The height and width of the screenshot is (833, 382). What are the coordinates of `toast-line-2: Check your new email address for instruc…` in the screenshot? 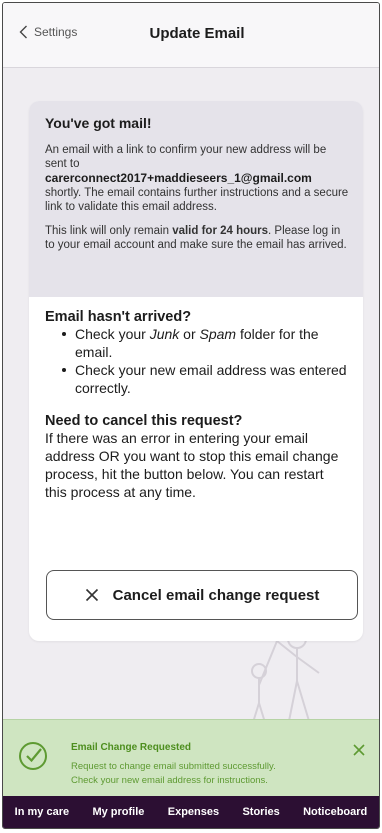 It's located at (169, 780).